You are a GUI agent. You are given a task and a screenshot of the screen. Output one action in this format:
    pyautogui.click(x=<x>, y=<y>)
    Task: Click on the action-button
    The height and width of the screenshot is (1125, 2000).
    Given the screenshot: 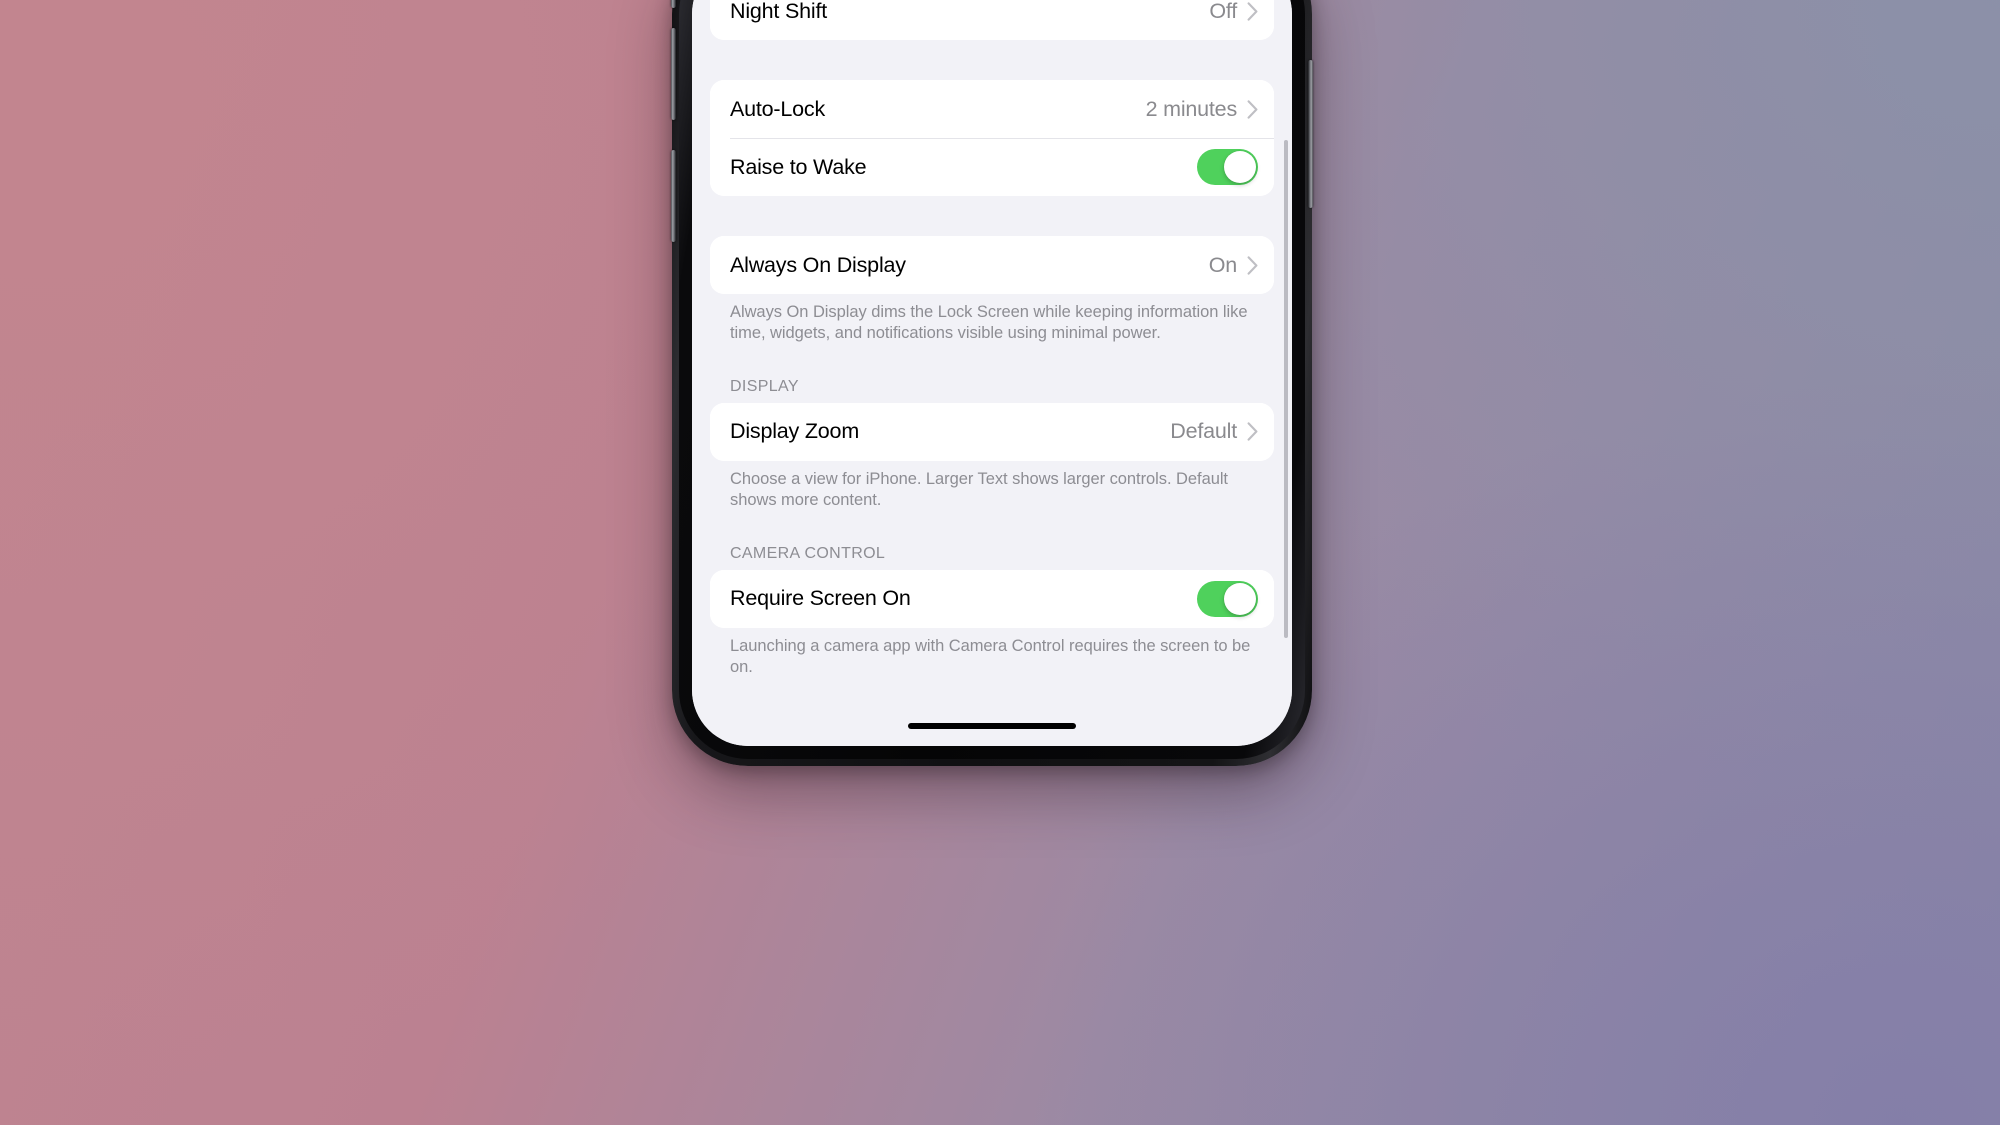 What is the action you would take?
    pyautogui.click(x=673, y=4)
    